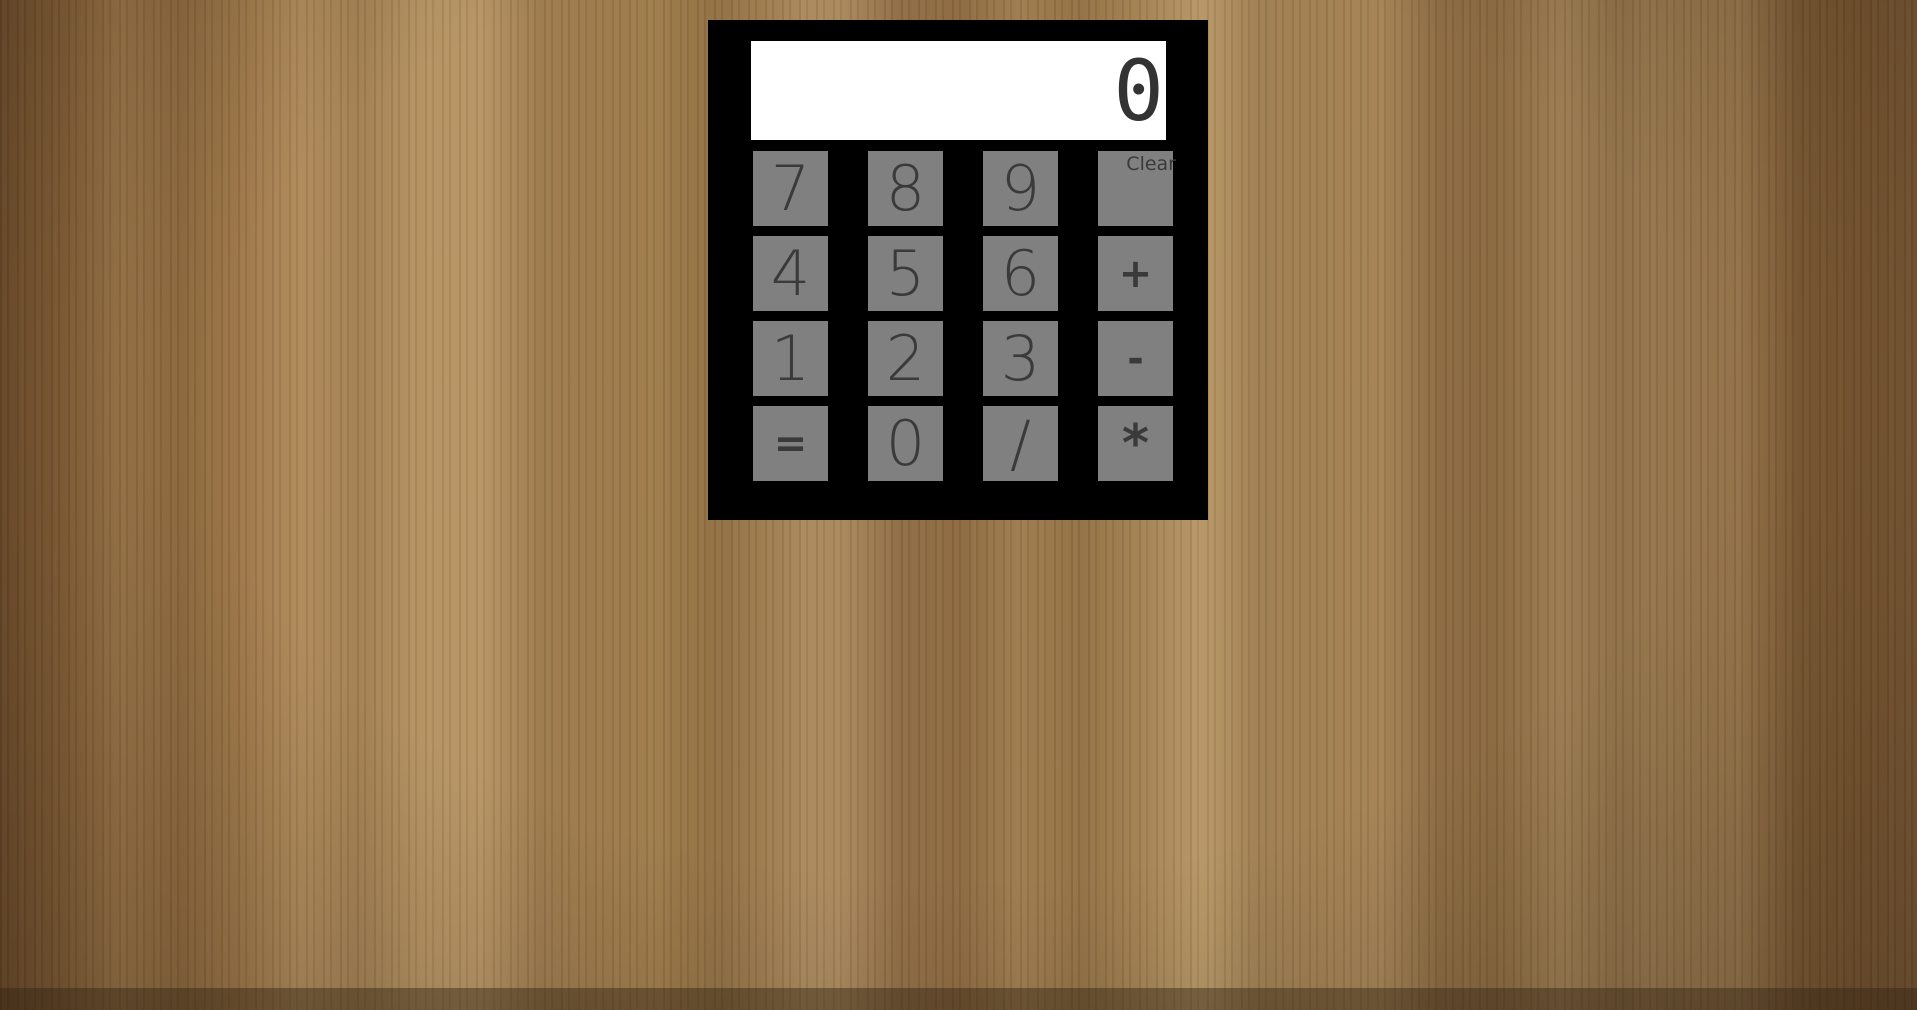 Image resolution: width=1917 pixels, height=1010 pixels. Describe the element at coordinates (905, 188) in the screenshot. I see `key-8: 8` at that location.